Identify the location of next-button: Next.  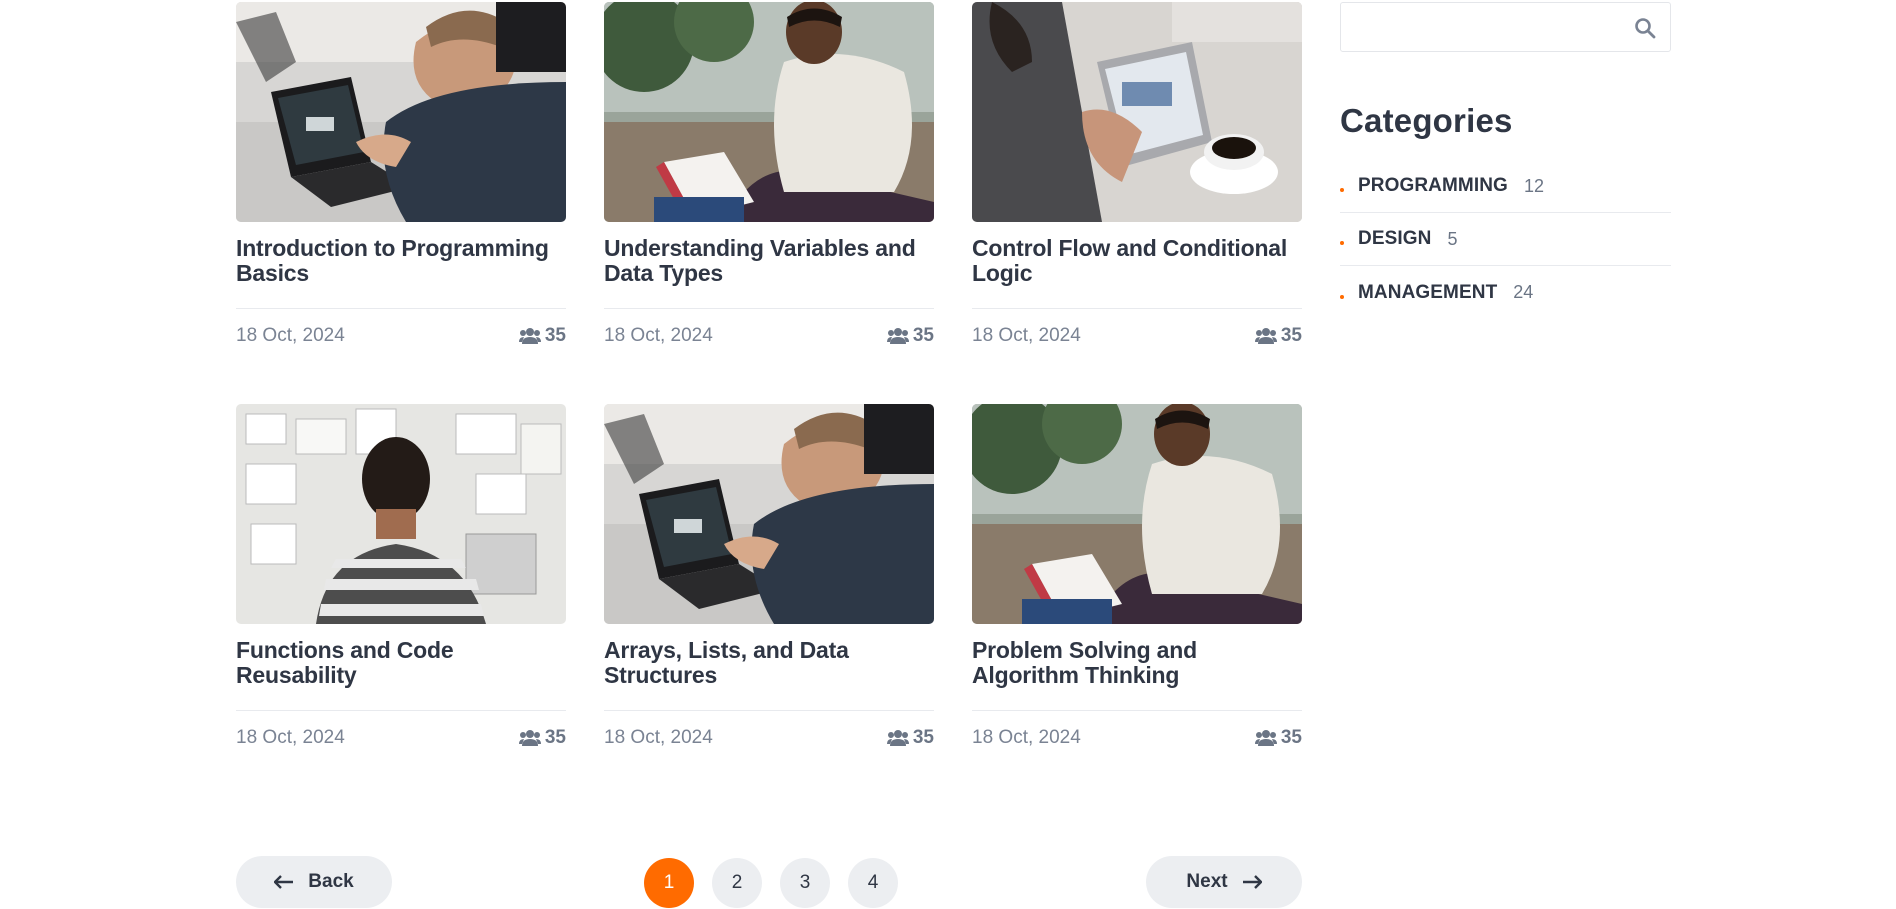
(1224, 882).